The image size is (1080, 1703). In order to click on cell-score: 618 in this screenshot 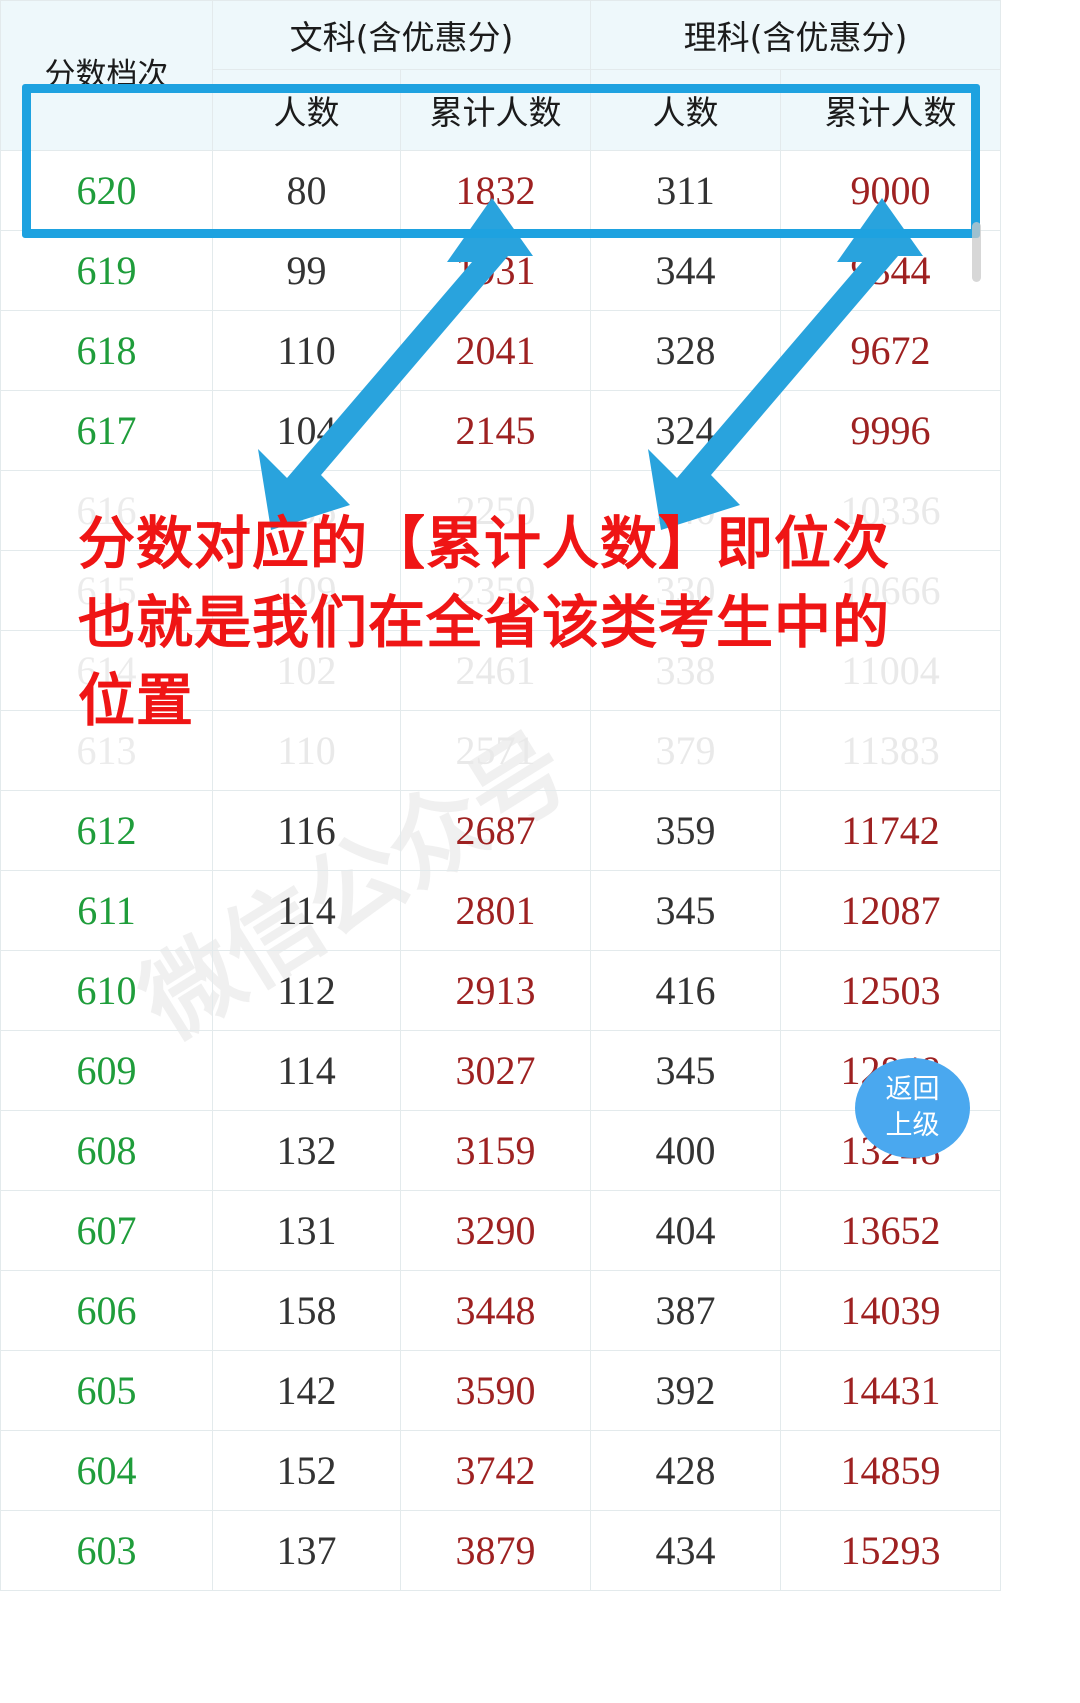, I will do `click(106, 350)`.